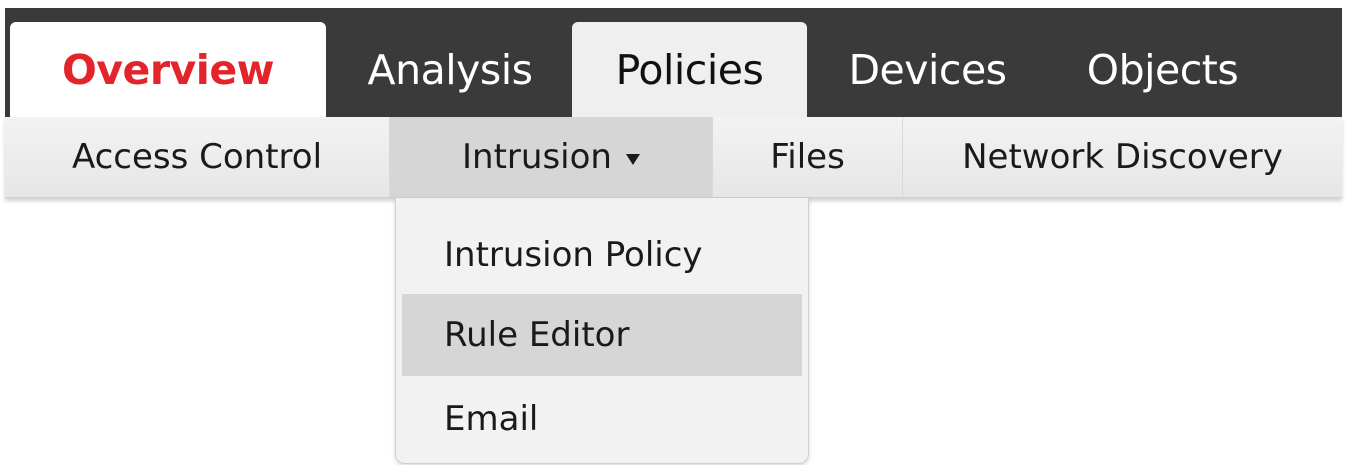  Describe the element at coordinates (491, 419) in the screenshot. I see `menu-item-email-label: Email` at that location.